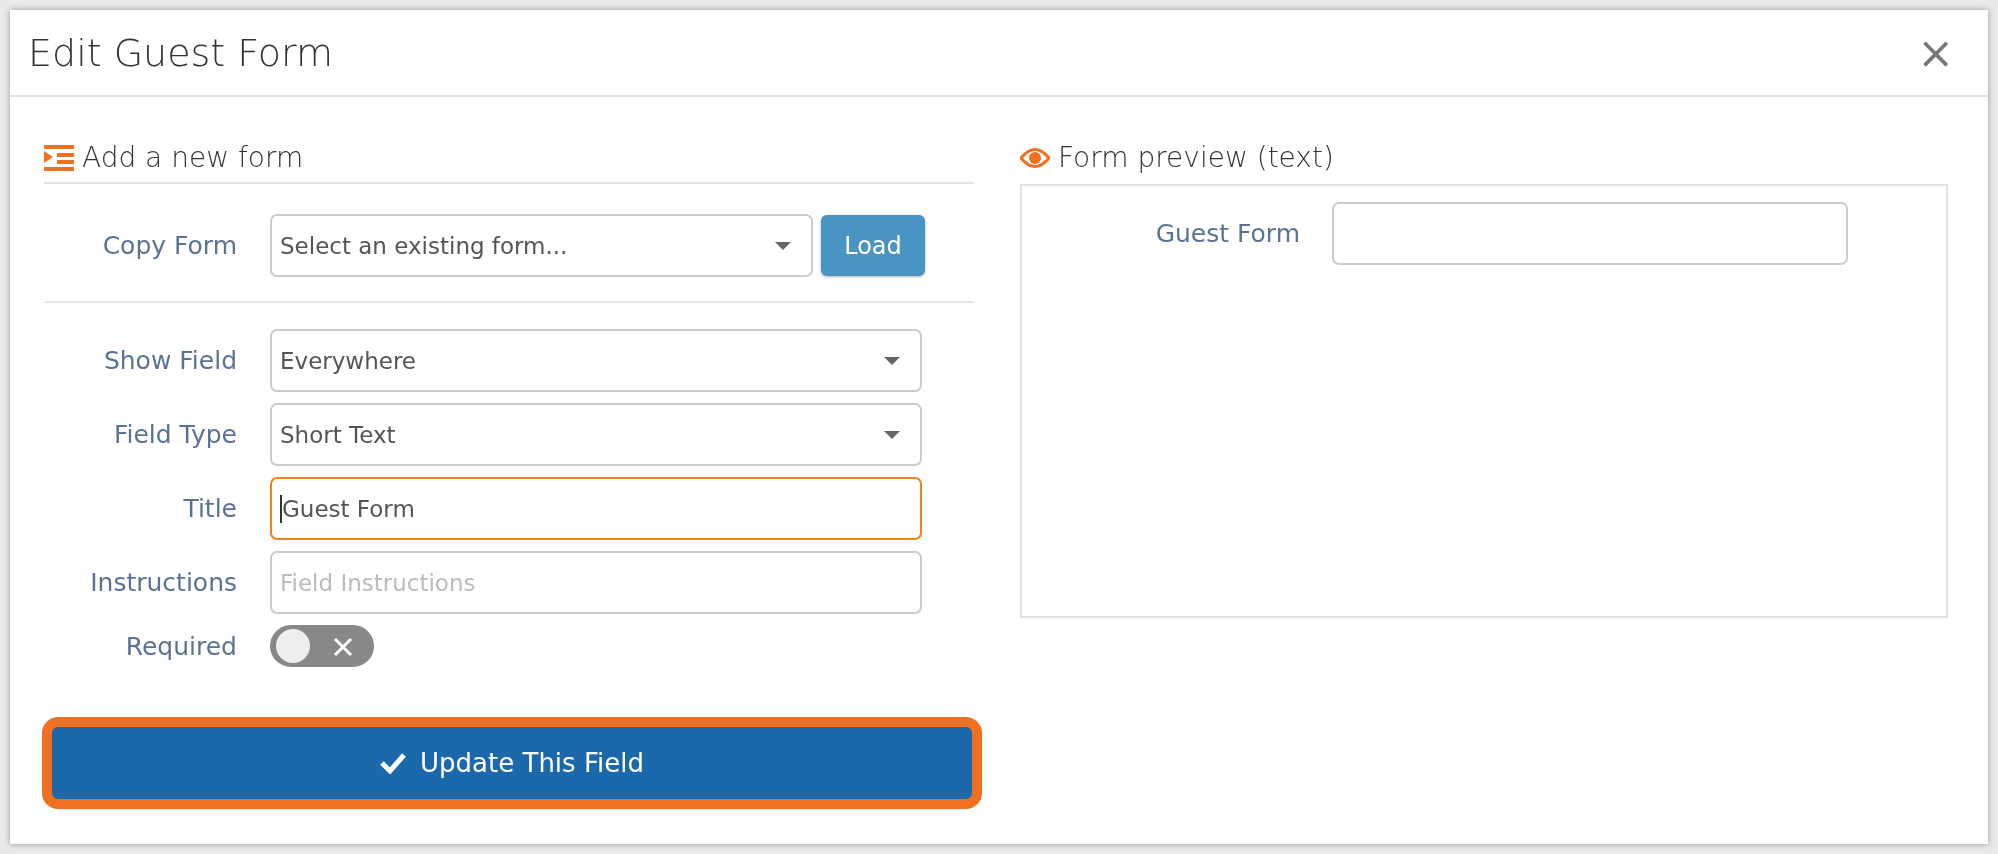  I want to click on check-icon, so click(393, 763).